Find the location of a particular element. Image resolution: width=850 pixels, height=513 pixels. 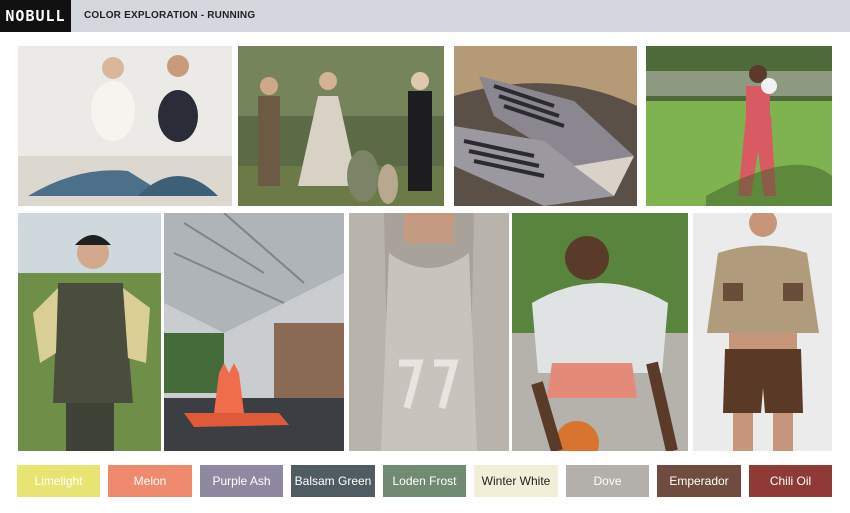

swatch-limelight: Limelight is located at coordinates (58, 481).